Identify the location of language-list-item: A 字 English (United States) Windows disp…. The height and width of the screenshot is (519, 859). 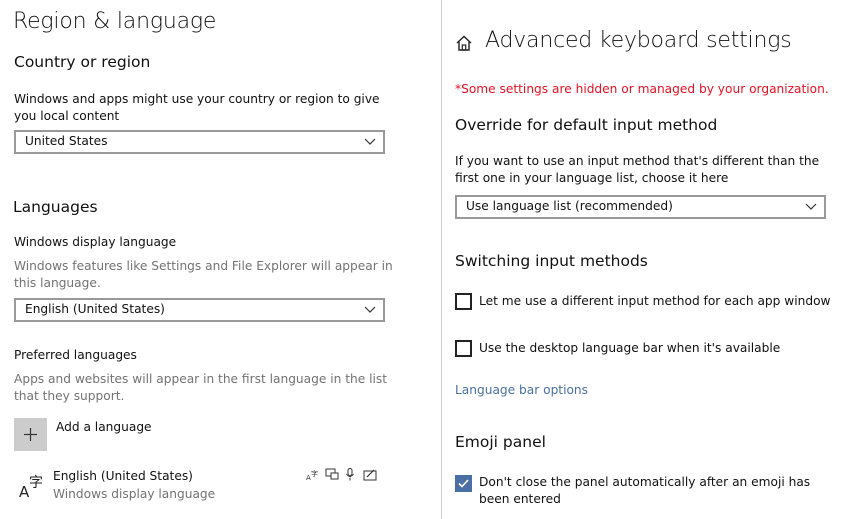
(204, 485).